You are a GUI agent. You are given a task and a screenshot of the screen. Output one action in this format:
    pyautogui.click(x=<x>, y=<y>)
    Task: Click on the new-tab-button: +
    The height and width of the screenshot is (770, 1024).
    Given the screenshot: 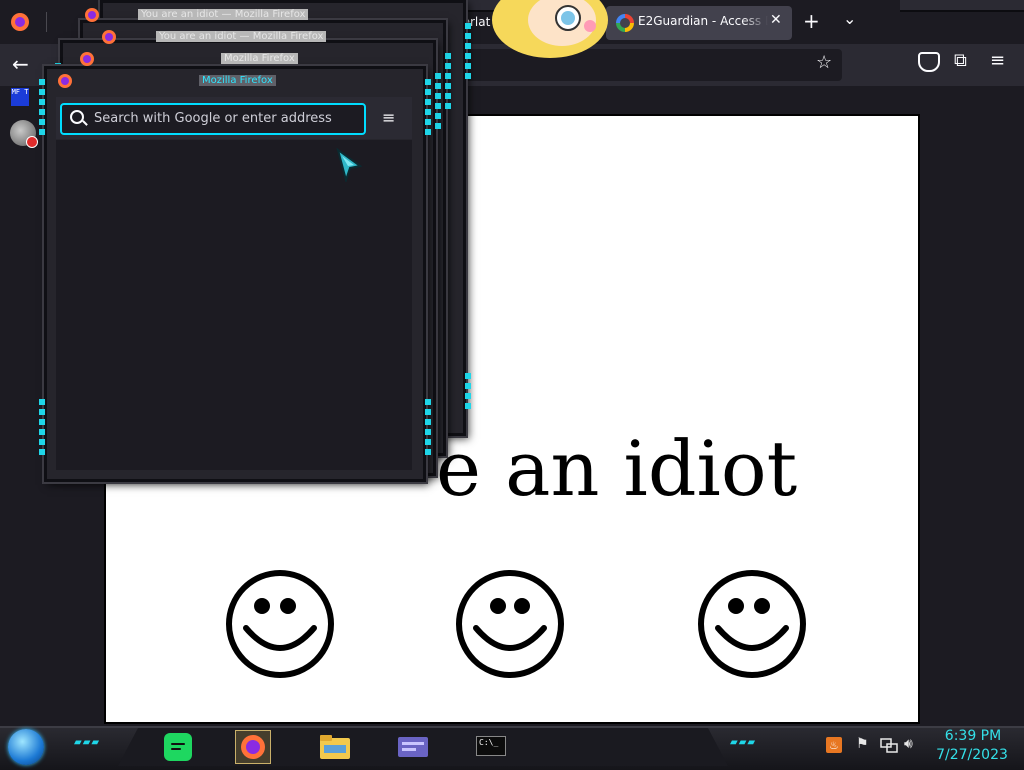 What is the action you would take?
    pyautogui.click(x=811, y=21)
    